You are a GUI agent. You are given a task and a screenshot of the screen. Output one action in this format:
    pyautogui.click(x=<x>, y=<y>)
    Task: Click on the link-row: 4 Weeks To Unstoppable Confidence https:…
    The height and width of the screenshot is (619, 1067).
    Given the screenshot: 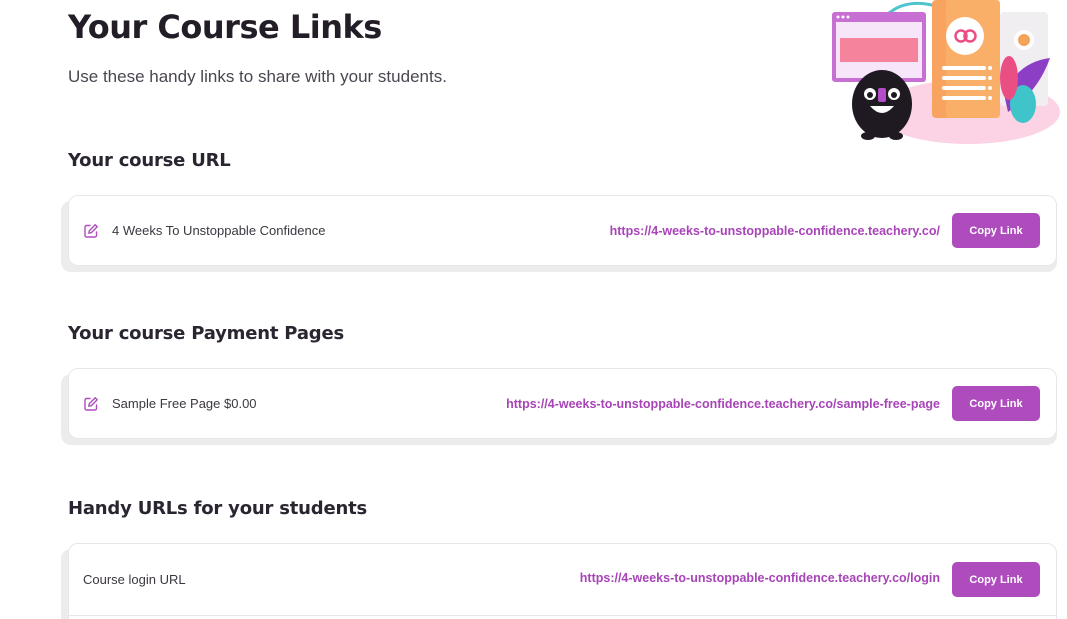 What is the action you would take?
    pyautogui.click(x=562, y=230)
    